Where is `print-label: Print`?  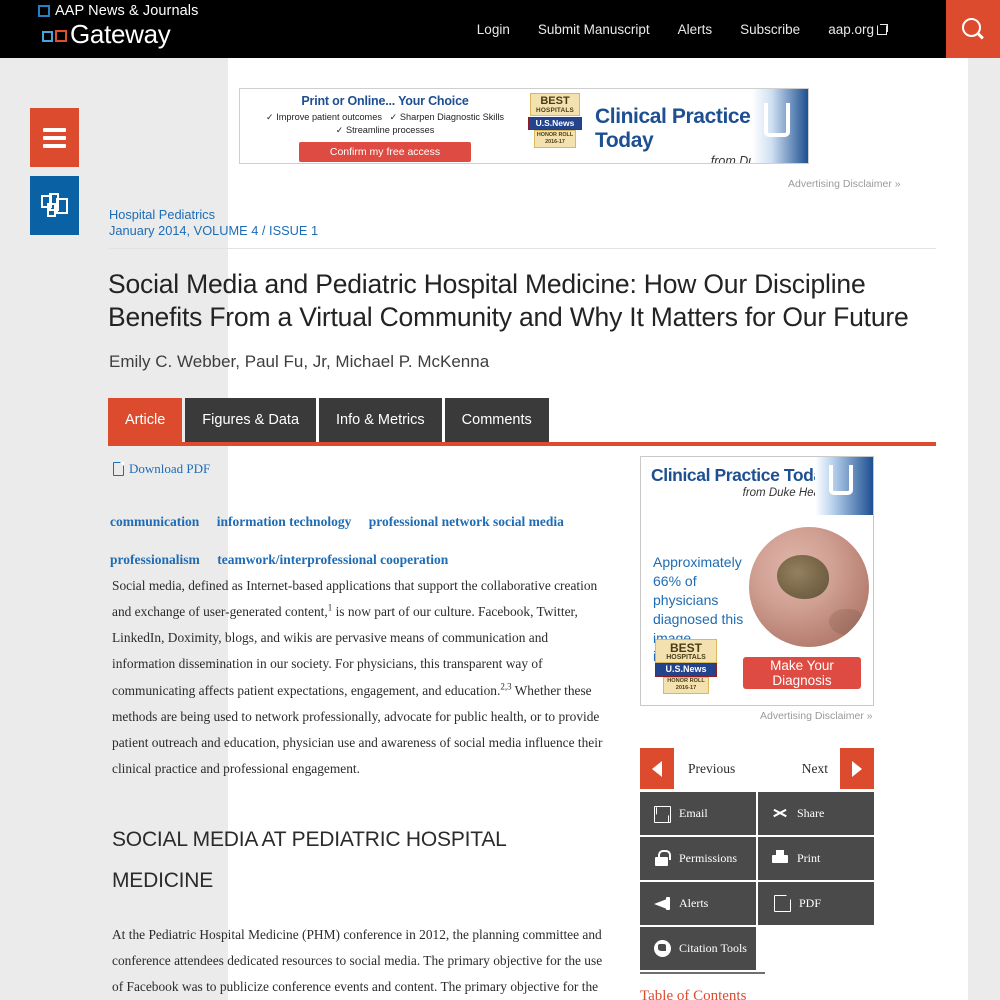 print-label: Print is located at coordinates (809, 858).